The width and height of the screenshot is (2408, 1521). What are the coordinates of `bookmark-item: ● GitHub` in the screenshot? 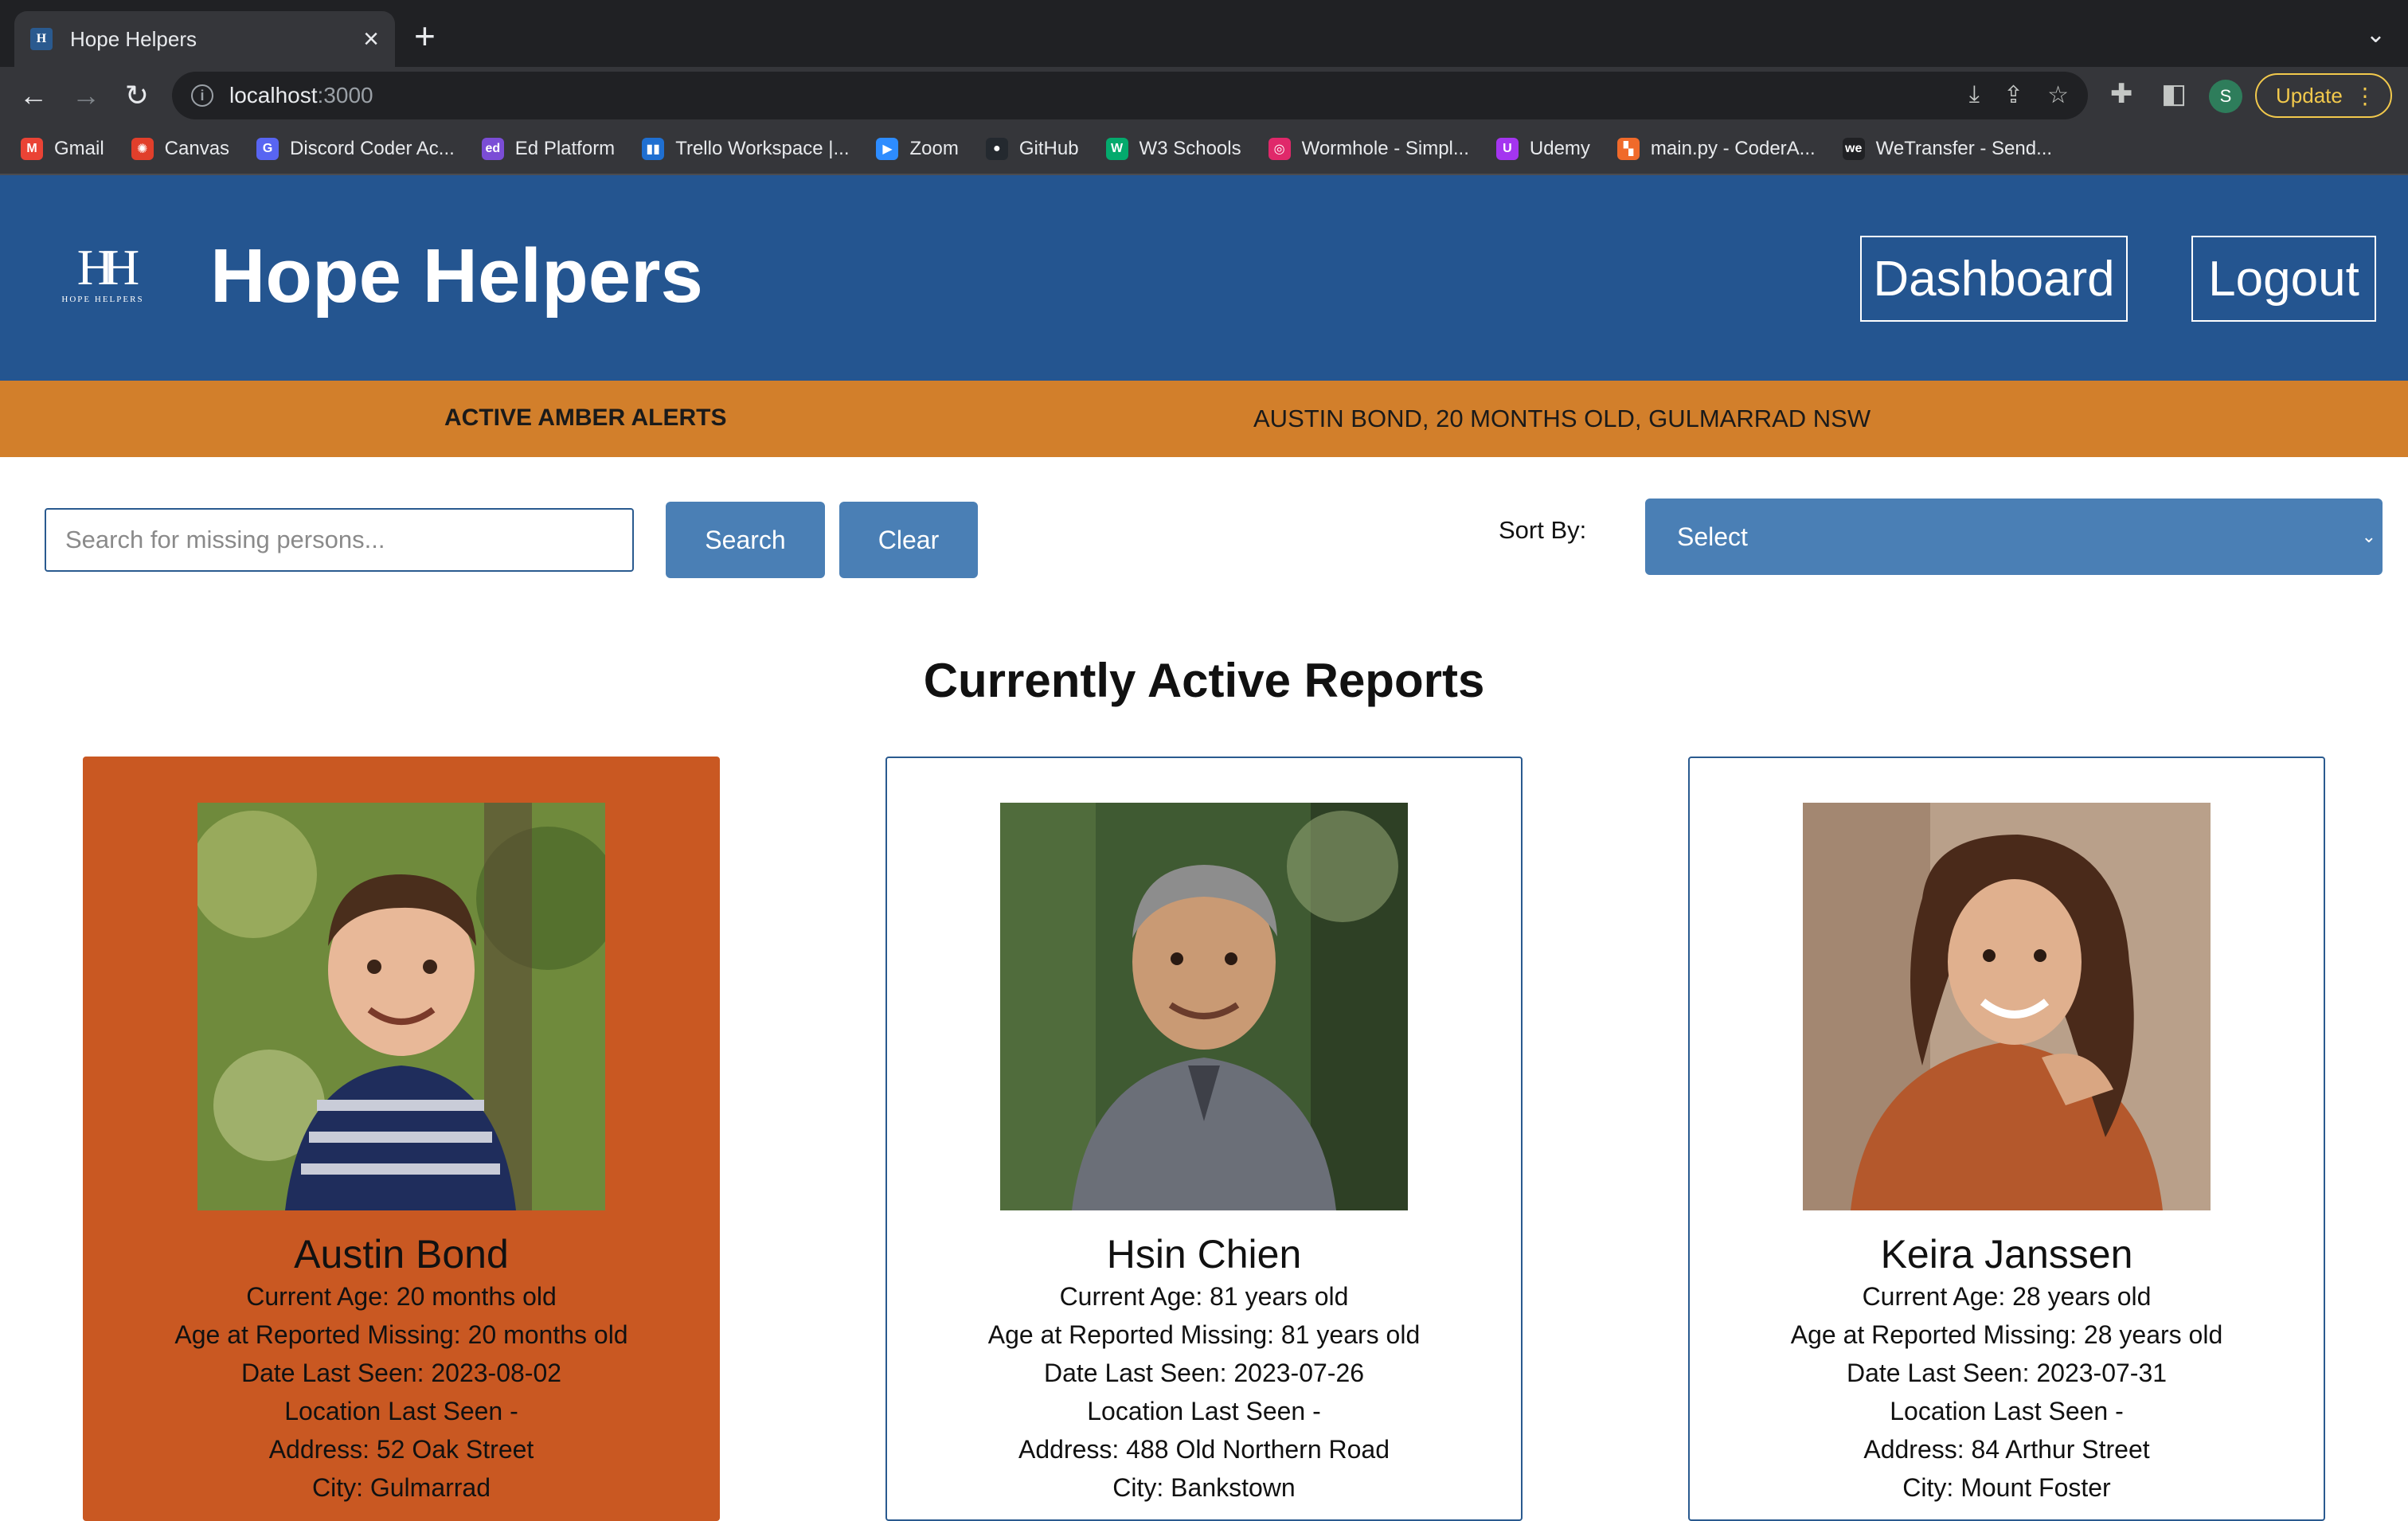 It's located at (1032, 149).